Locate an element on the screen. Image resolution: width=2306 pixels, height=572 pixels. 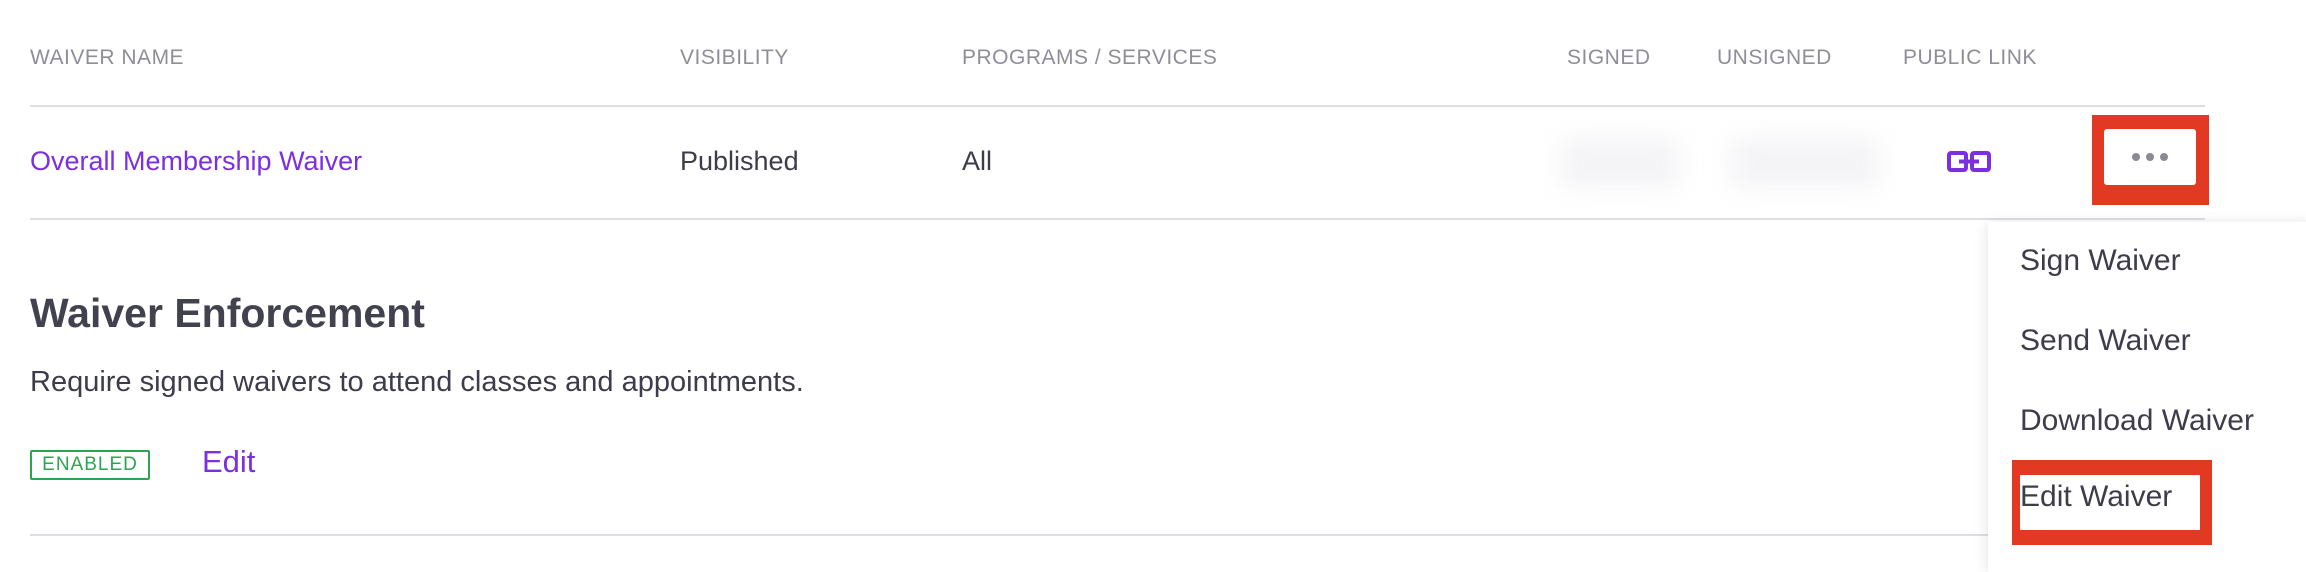
header-waiver-name: WAIVER NAME is located at coordinates (107, 57).